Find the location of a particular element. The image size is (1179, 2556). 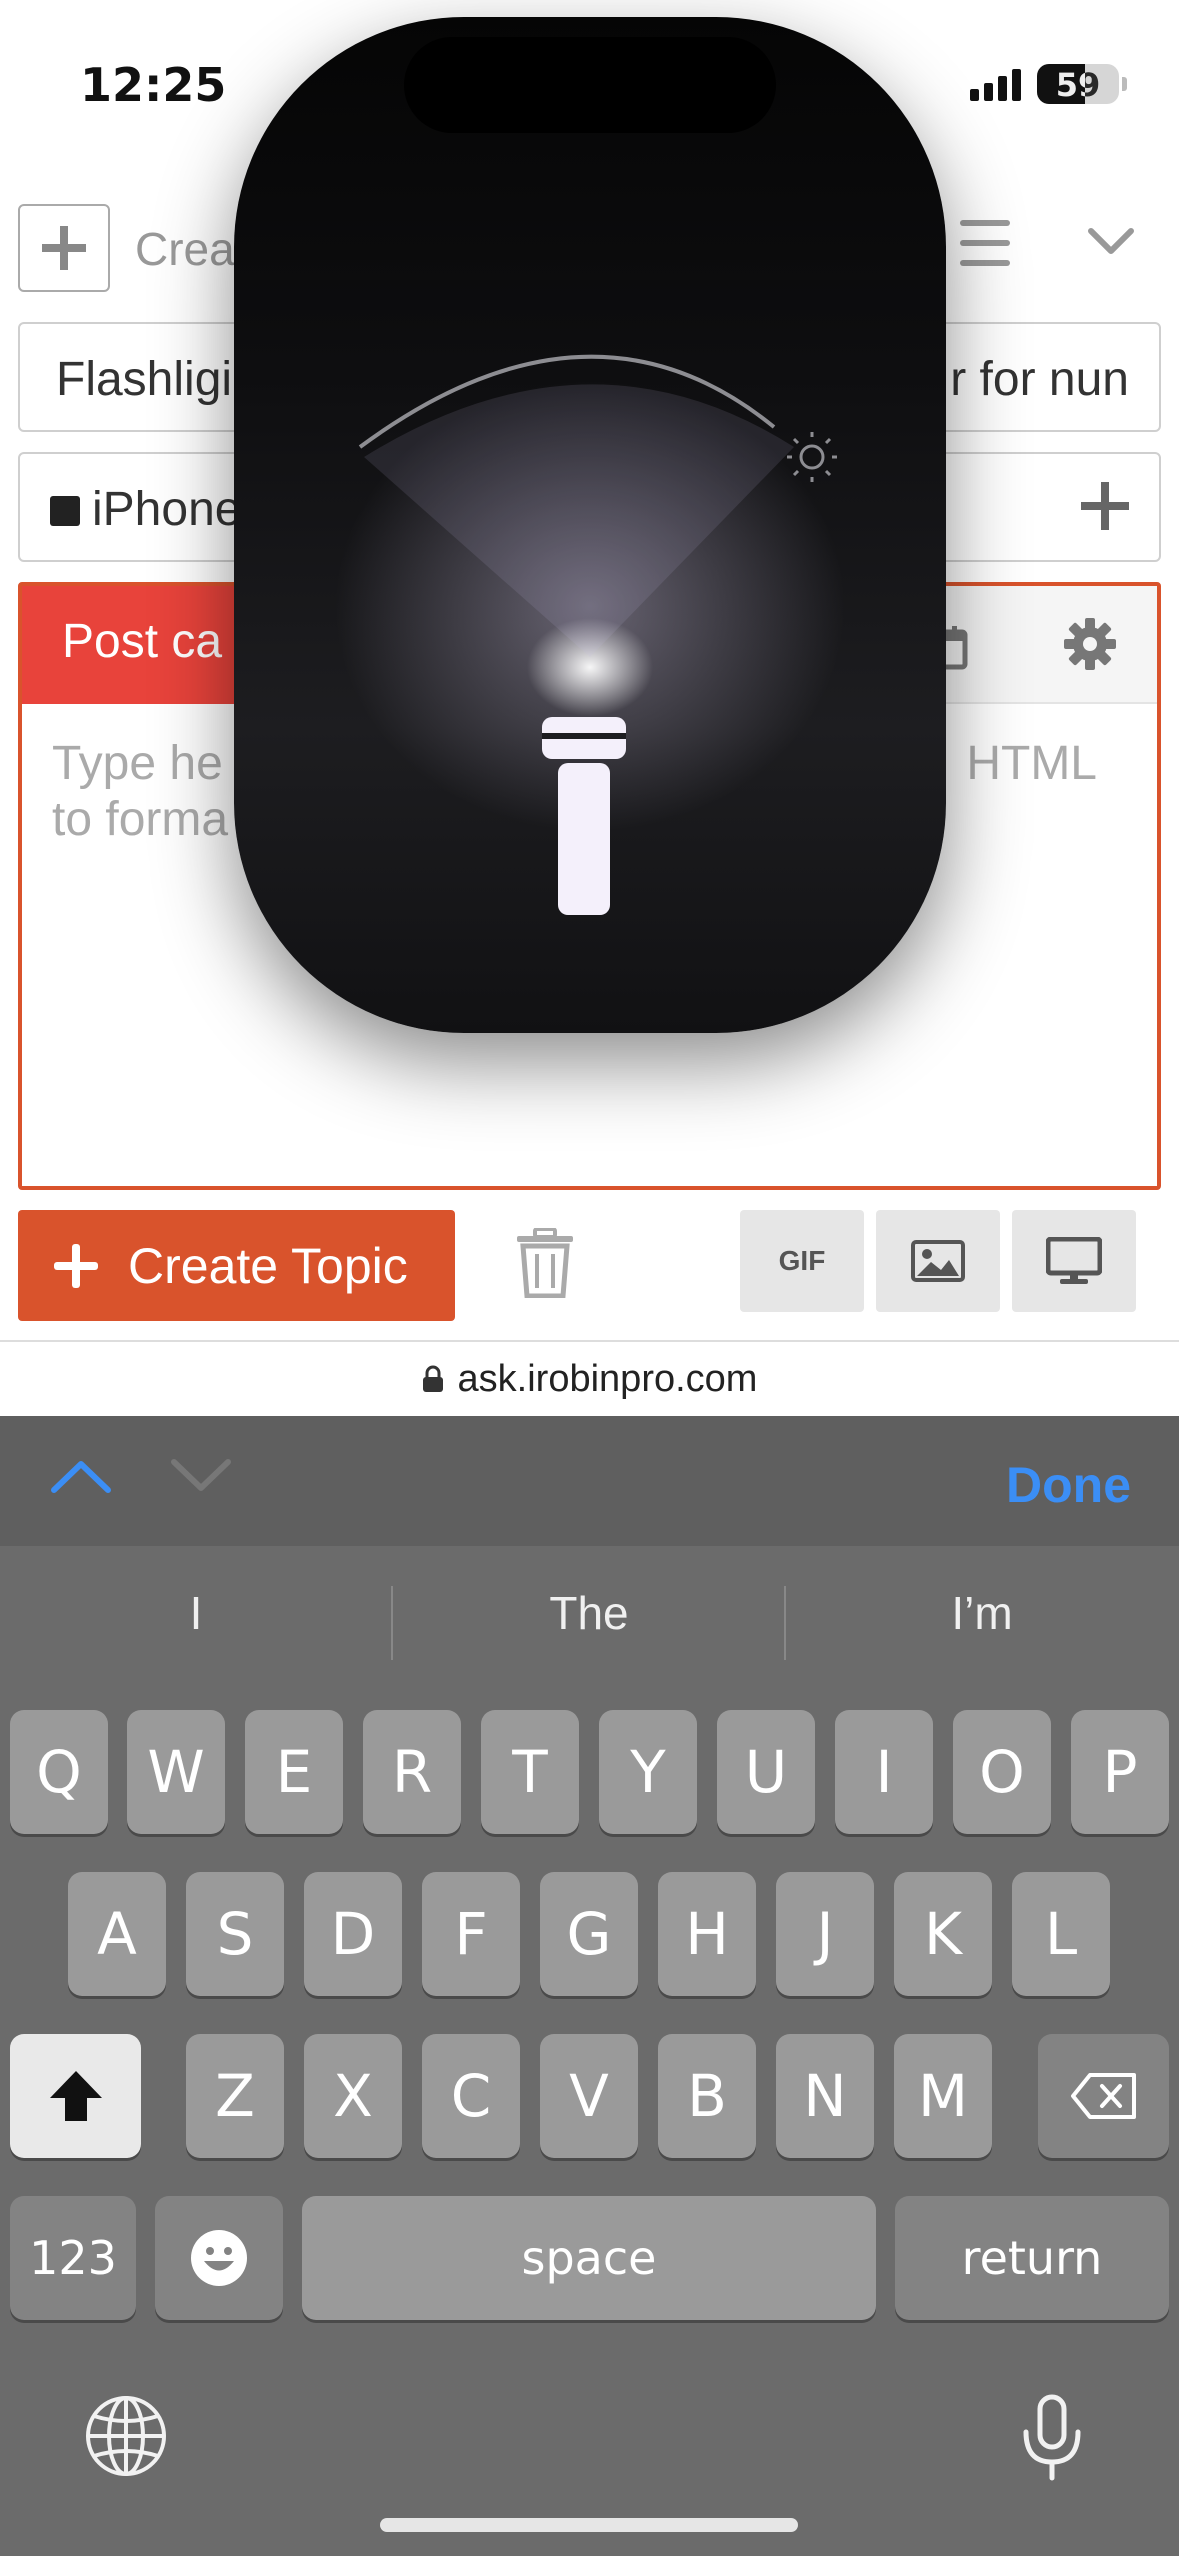

trash-icon is located at coordinates (545, 1263).